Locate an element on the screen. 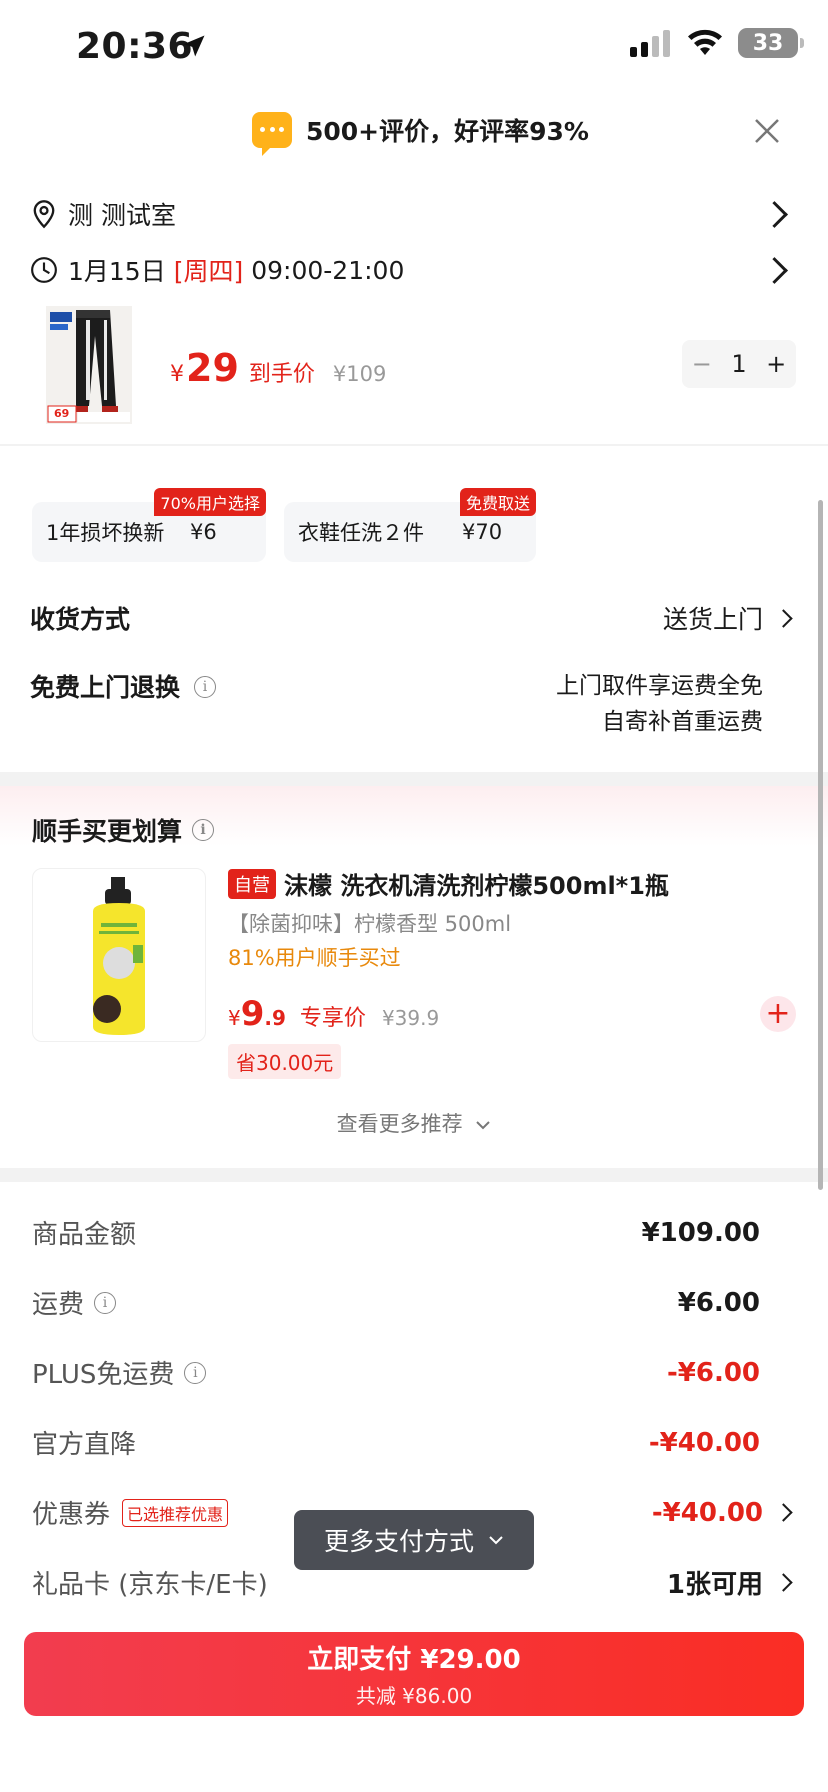 This screenshot has width=828, height=1792. summary-label: 商品金额 is located at coordinates (84, 1235).